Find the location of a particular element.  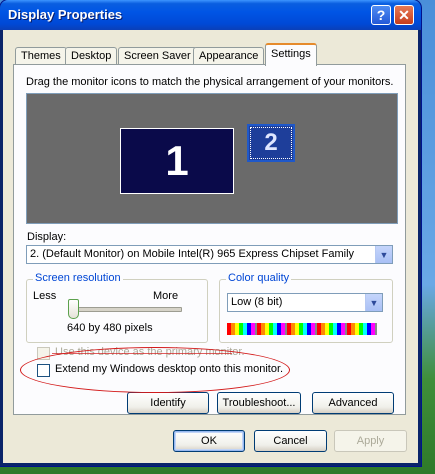

cancel-button: Cancel is located at coordinates (290, 441).